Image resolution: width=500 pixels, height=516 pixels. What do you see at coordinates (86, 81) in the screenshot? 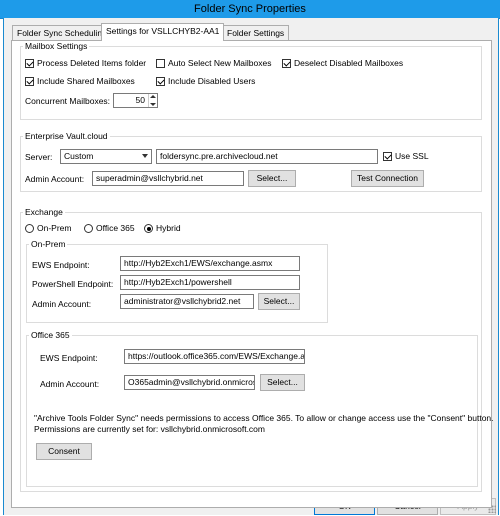
I see `include-shared-label: Include Shared Mailboxes` at bounding box center [86, 81].